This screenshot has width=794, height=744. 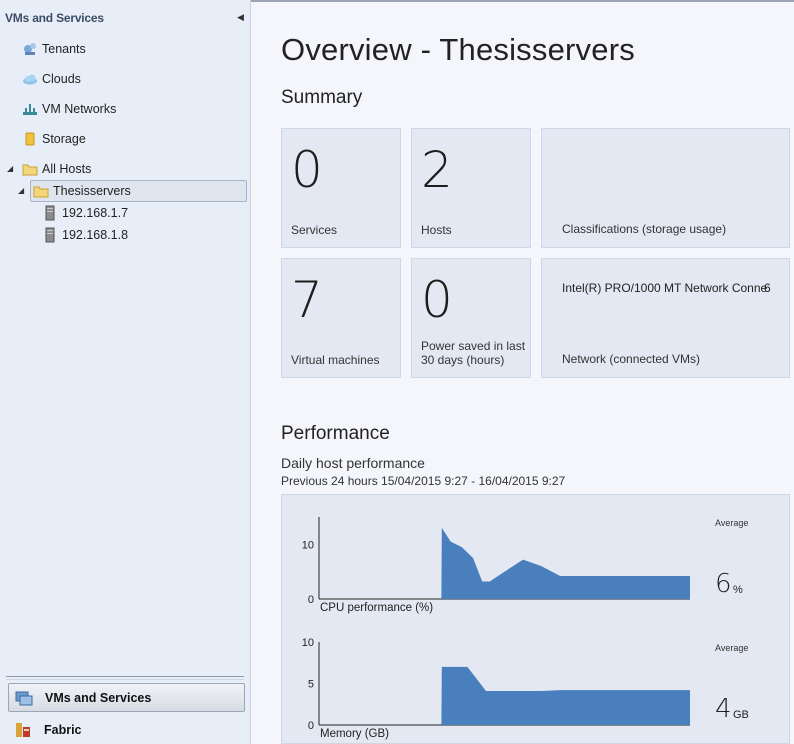 I want to click on tree-item-label: Clouds, so click(x=61, y=79).